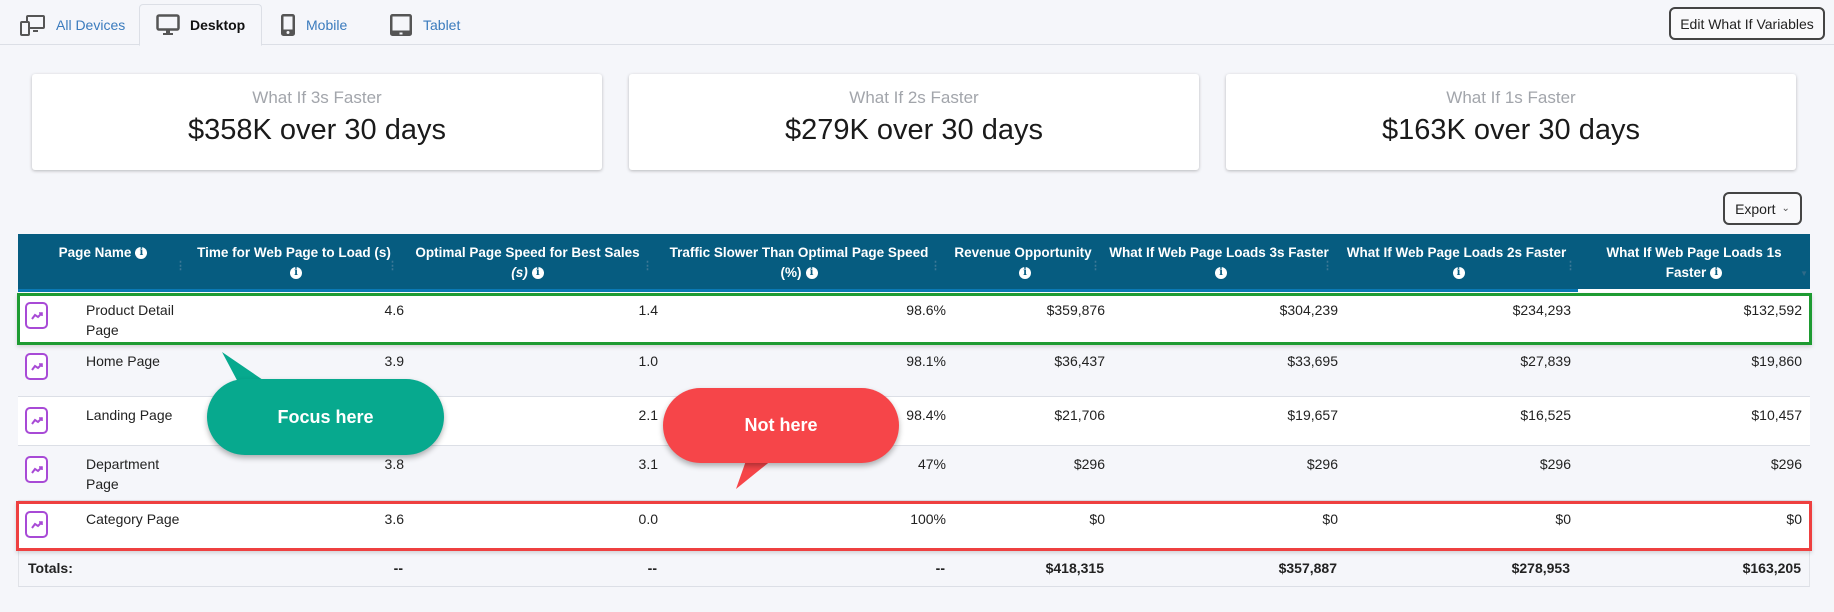  I want to click on cell-w1: $10,457, so click(1776, 415).